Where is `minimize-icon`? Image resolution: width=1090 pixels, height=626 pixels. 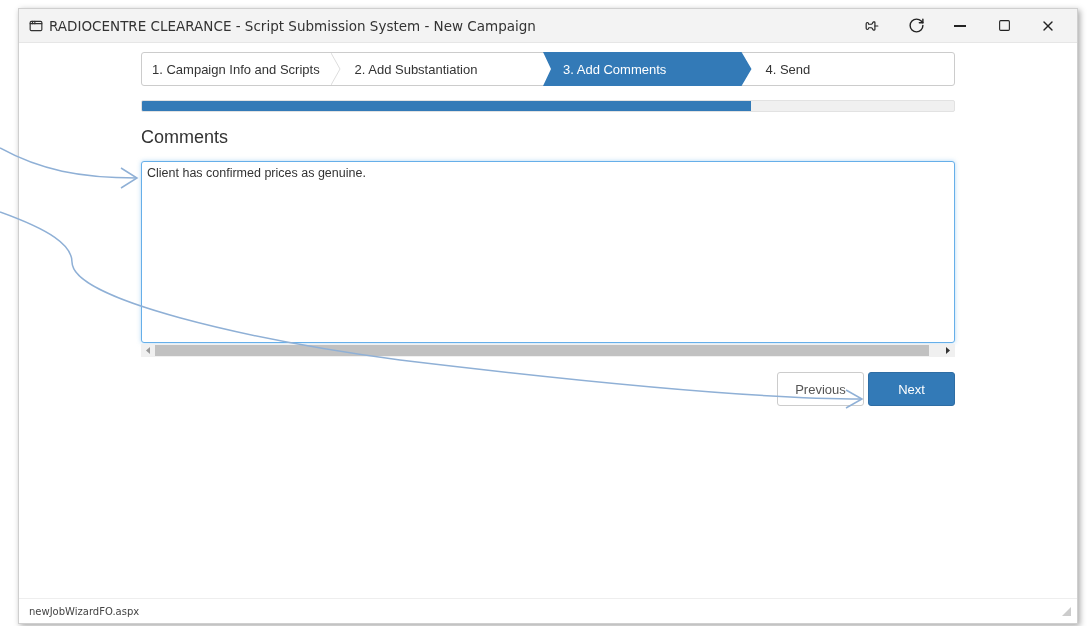
minimize-icon is located at coordinates (960, 25).